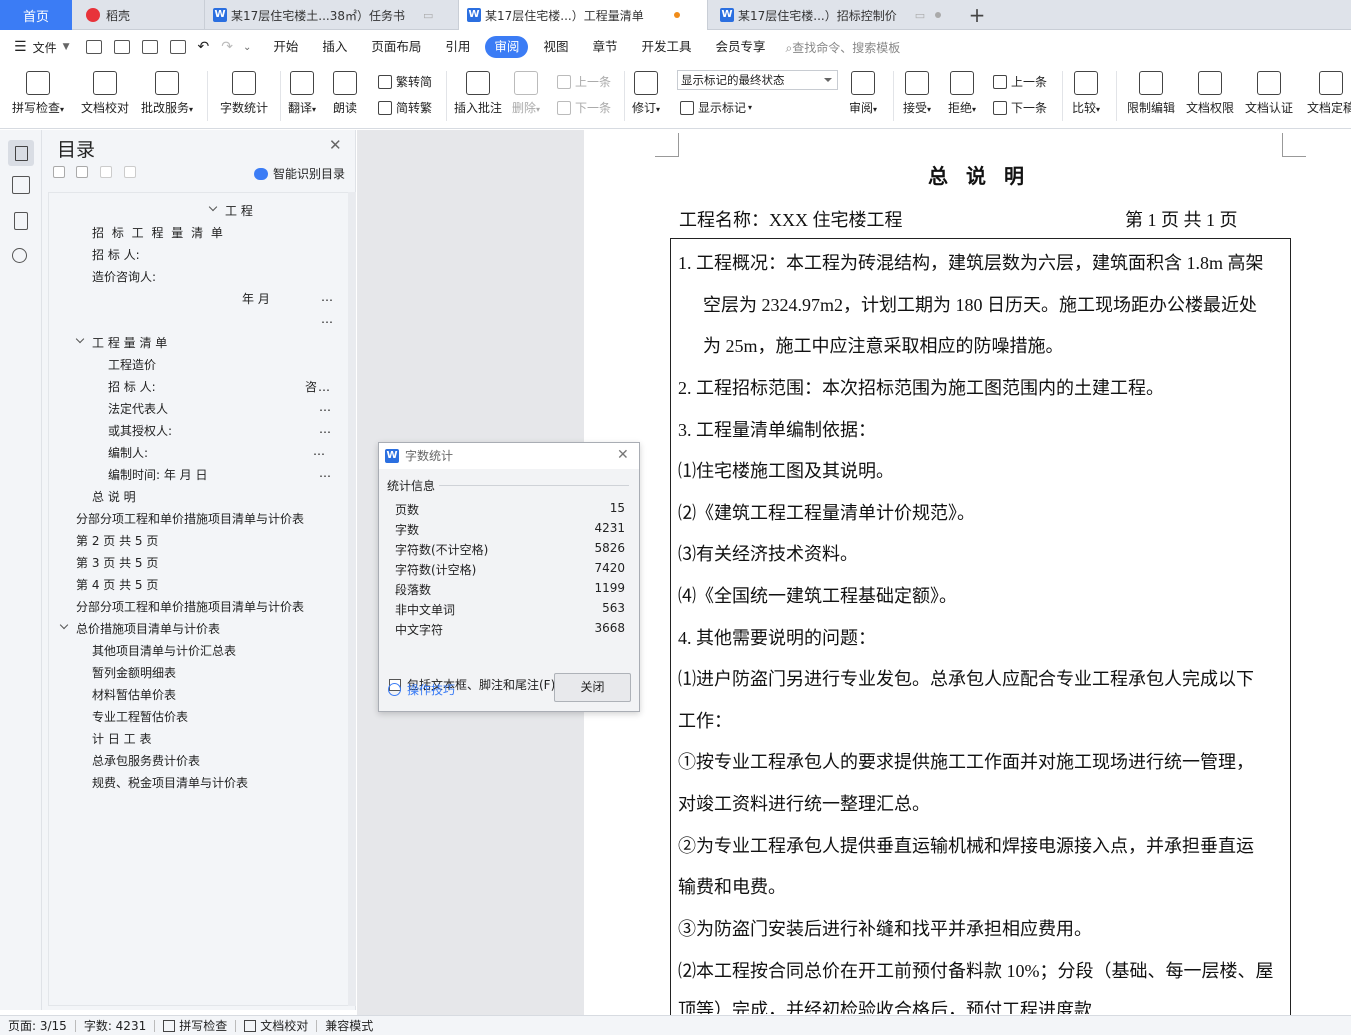 Image resolution: width=1351 pixels, height=1035 pixels. What do you see at coordinates (666, 47) in the screenshot?
I see `menu-developer: 开发工具` at bounding box center [666, 47].